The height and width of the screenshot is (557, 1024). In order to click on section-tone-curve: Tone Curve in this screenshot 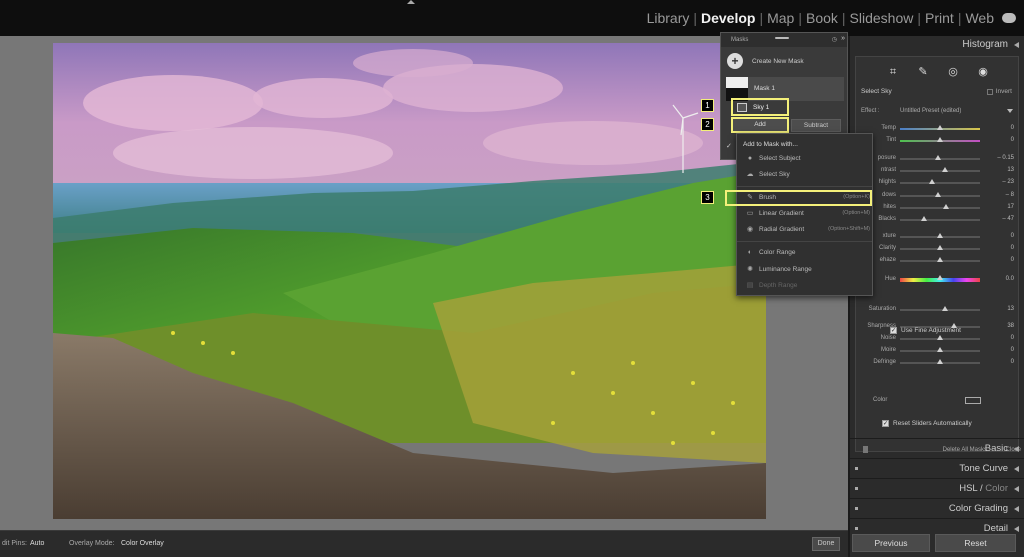, I will do `click(937, 467)`.